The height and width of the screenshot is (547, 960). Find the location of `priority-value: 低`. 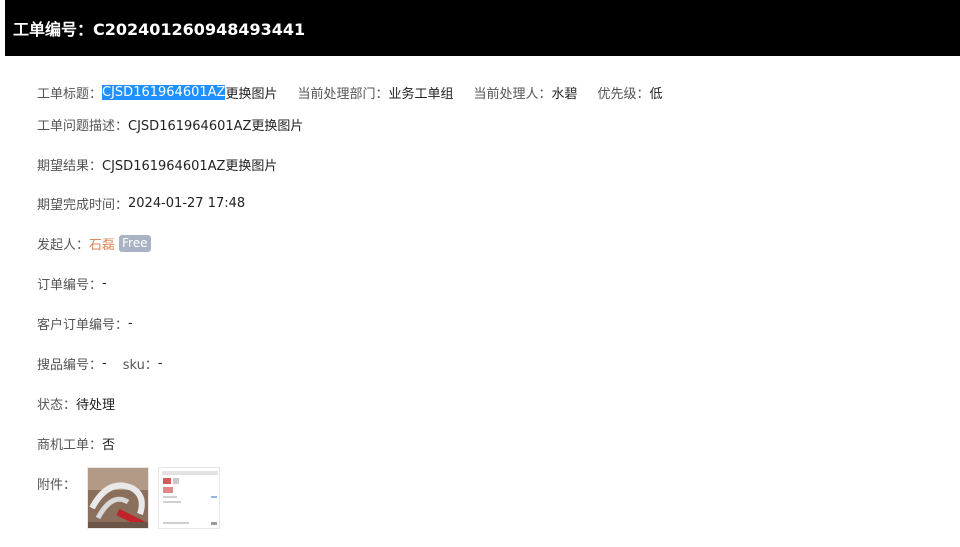

priority-value: 低 is located at coordinates (656, 94).